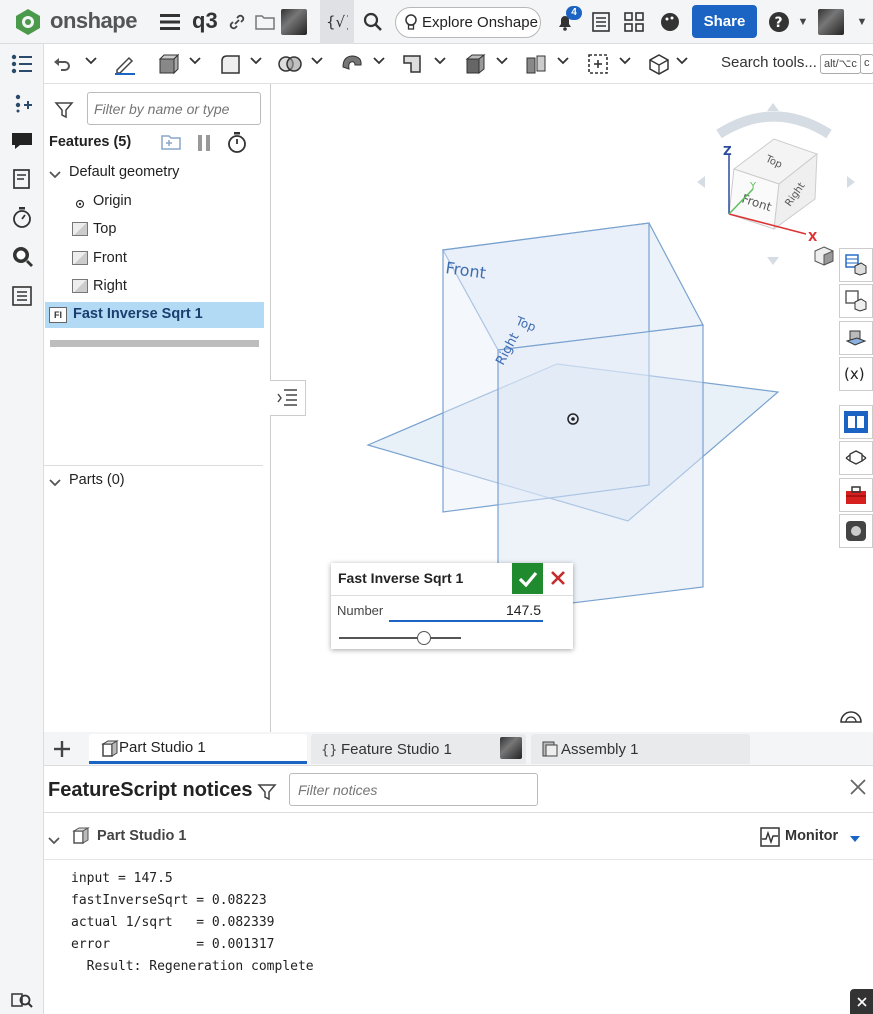 This screenshot has height=1014, width=873. What do you see at coordinates (198, 749) in the screenshot?
I see `tab-part-studio-1: Part Studio 1` at bounding box center [198, 749].